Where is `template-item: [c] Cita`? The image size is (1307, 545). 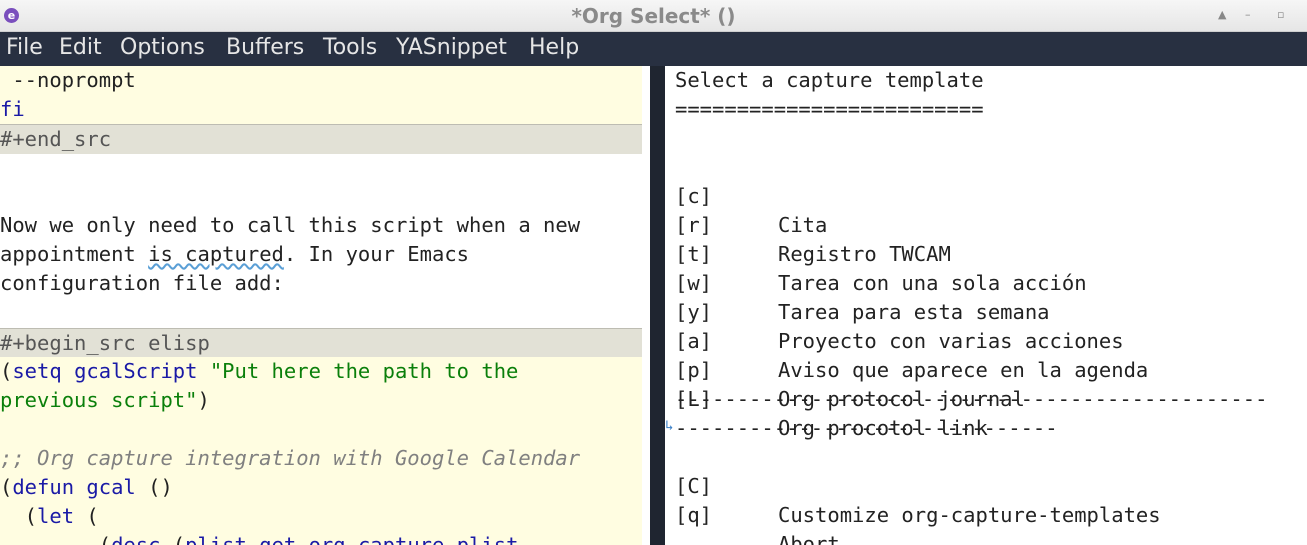 template-item: [c] Cita is located at coordinates (985, 195).